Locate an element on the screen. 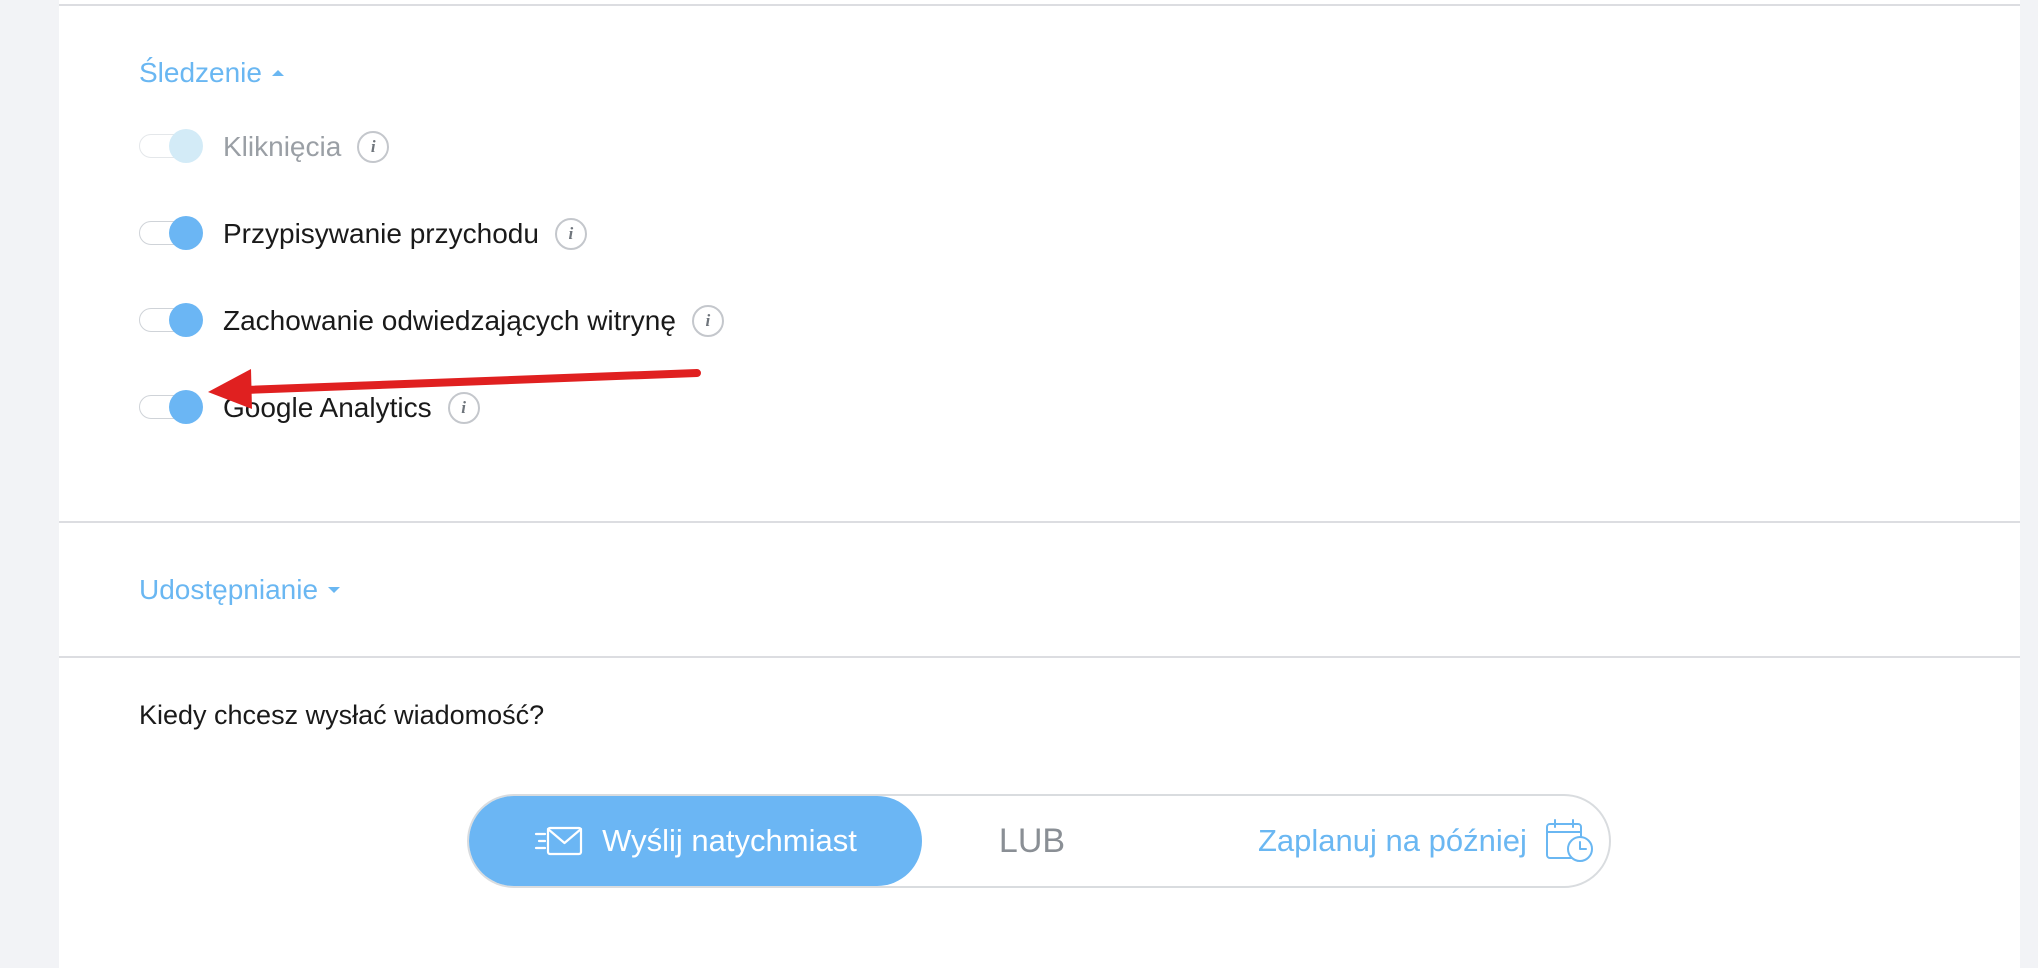 The width and height of the screenshot is (2038, 968). tracking-option-clicks: Kliknięcia i is located at coordinates (264, 147).